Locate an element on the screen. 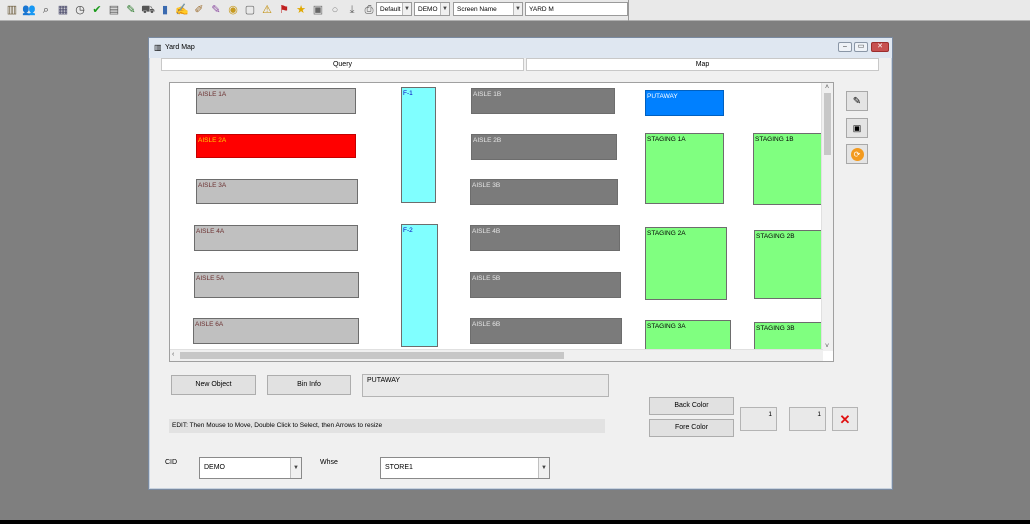 The width and height of the screenshot is (1030, 524). tab-query: Query is located at coordinates (342, 64).